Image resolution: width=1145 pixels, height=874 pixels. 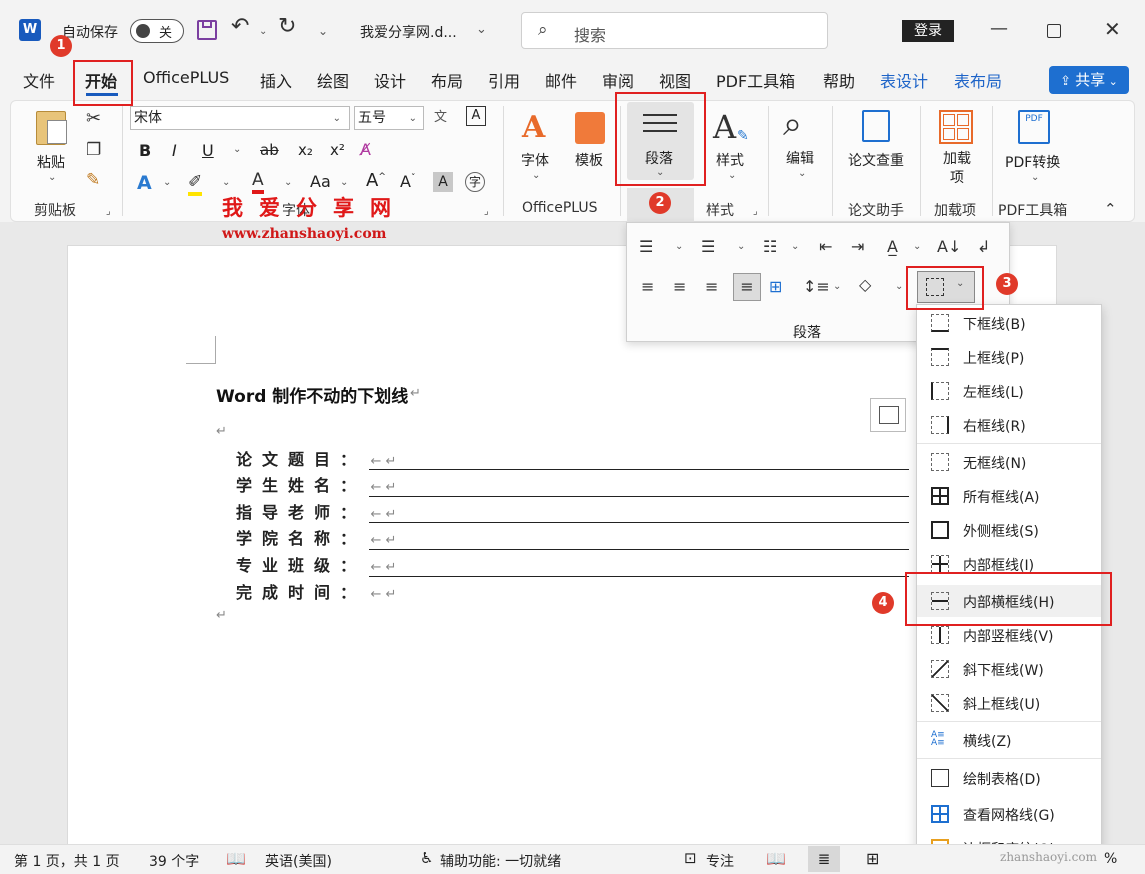 I want to click on undo-dropdown-icon: ⌄, so click(x=263, y=31).